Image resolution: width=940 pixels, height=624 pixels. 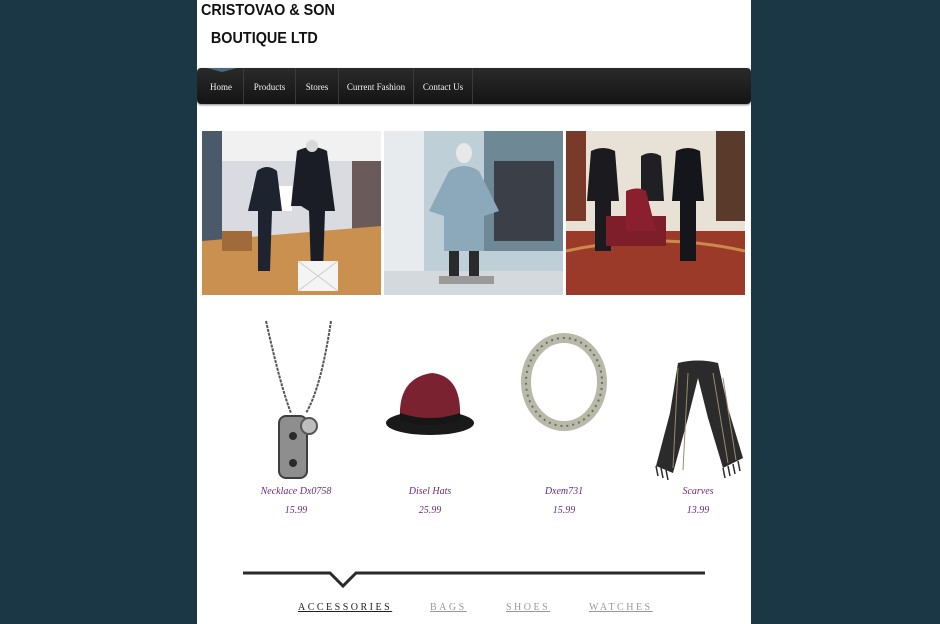 I want to click on product-image-hat, so click(x=430, y=400).